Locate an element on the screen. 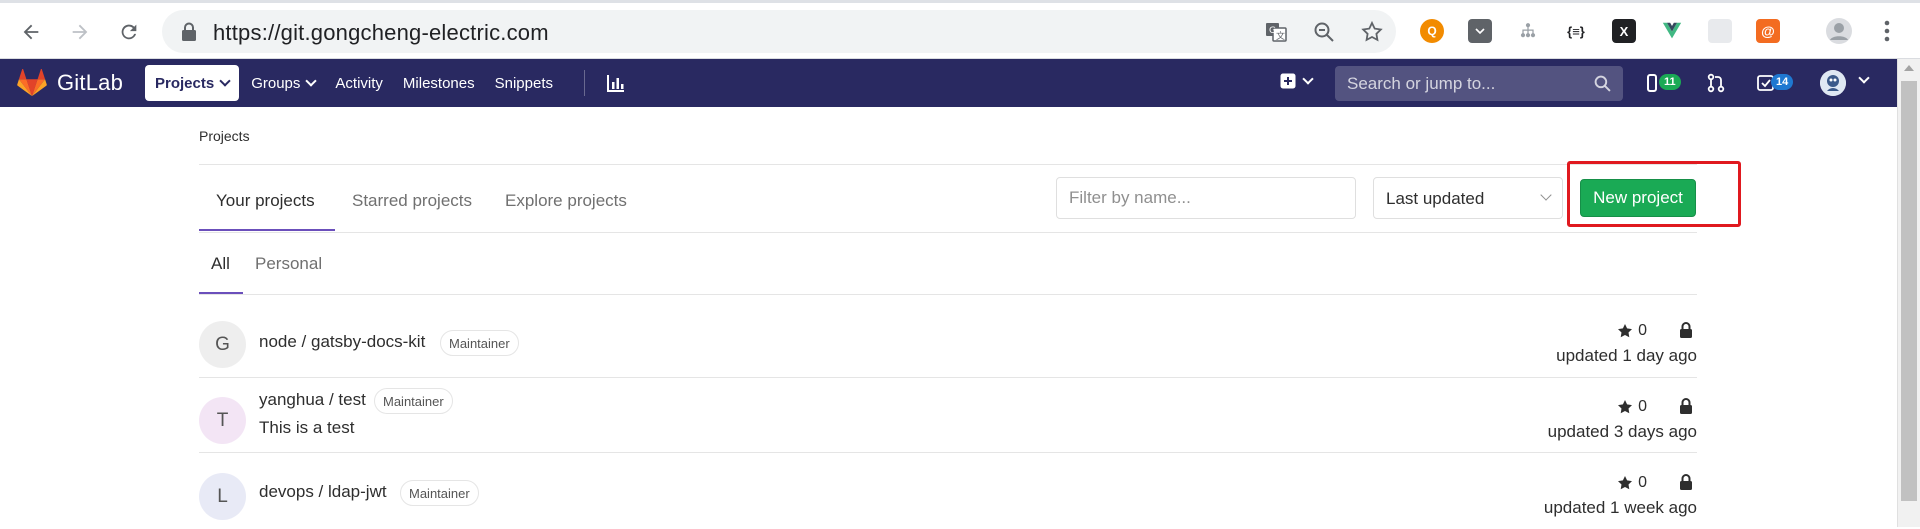  nav-milestones-label: Milestones is located at coordinates (438, 83).